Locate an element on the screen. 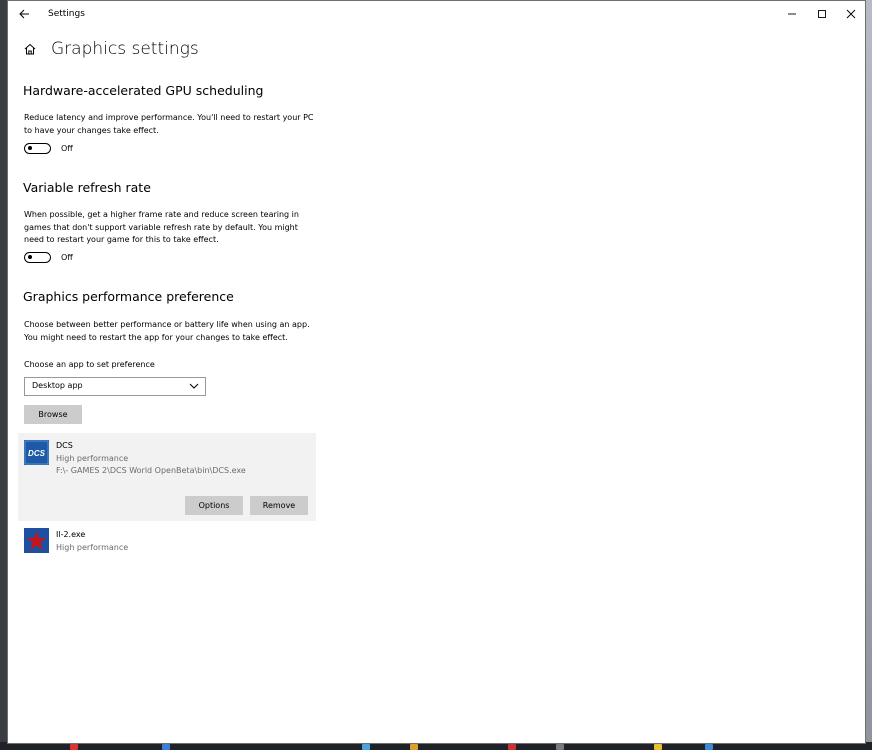 The height and width of the screenshot is (750, 872). window-title: Settings is located at coordinates (66, 14).